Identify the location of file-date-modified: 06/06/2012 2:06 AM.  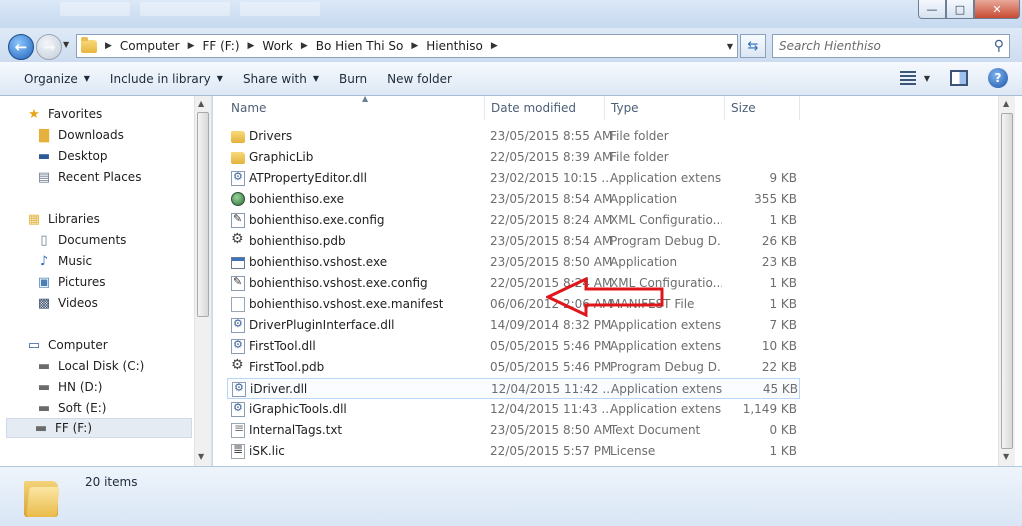
(551, 304).